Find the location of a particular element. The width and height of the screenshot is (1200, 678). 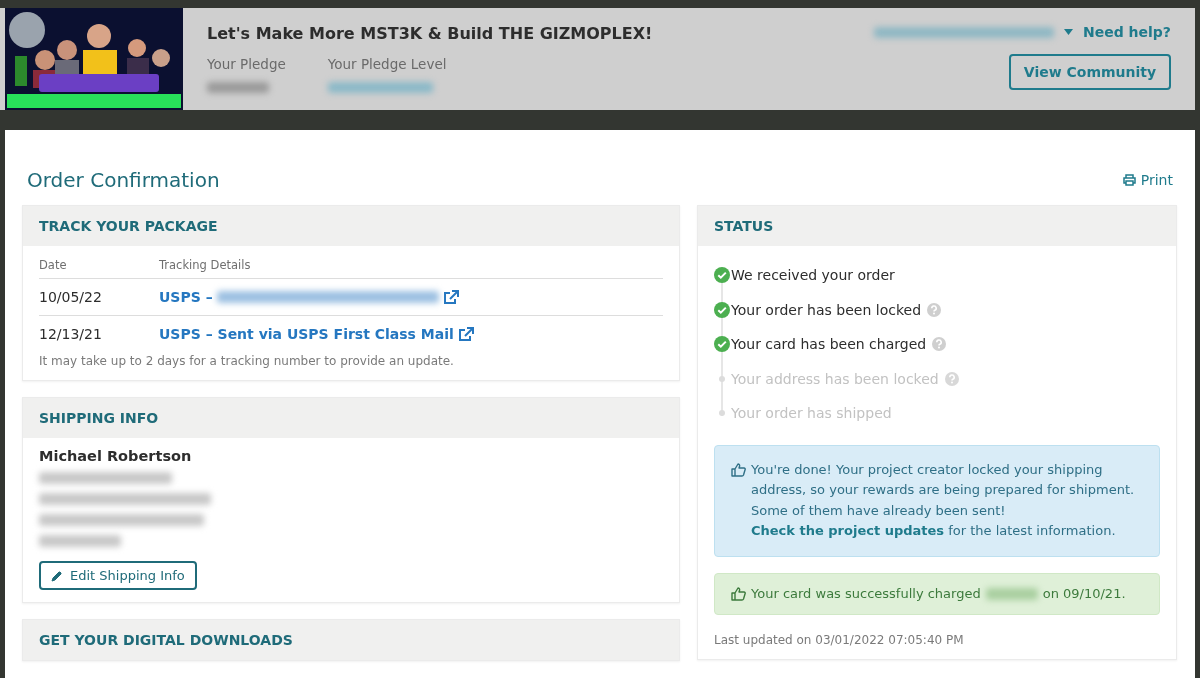

tracking-link: USPS – Sent via USPS First Class Mail is located at coordinates (306, 334).